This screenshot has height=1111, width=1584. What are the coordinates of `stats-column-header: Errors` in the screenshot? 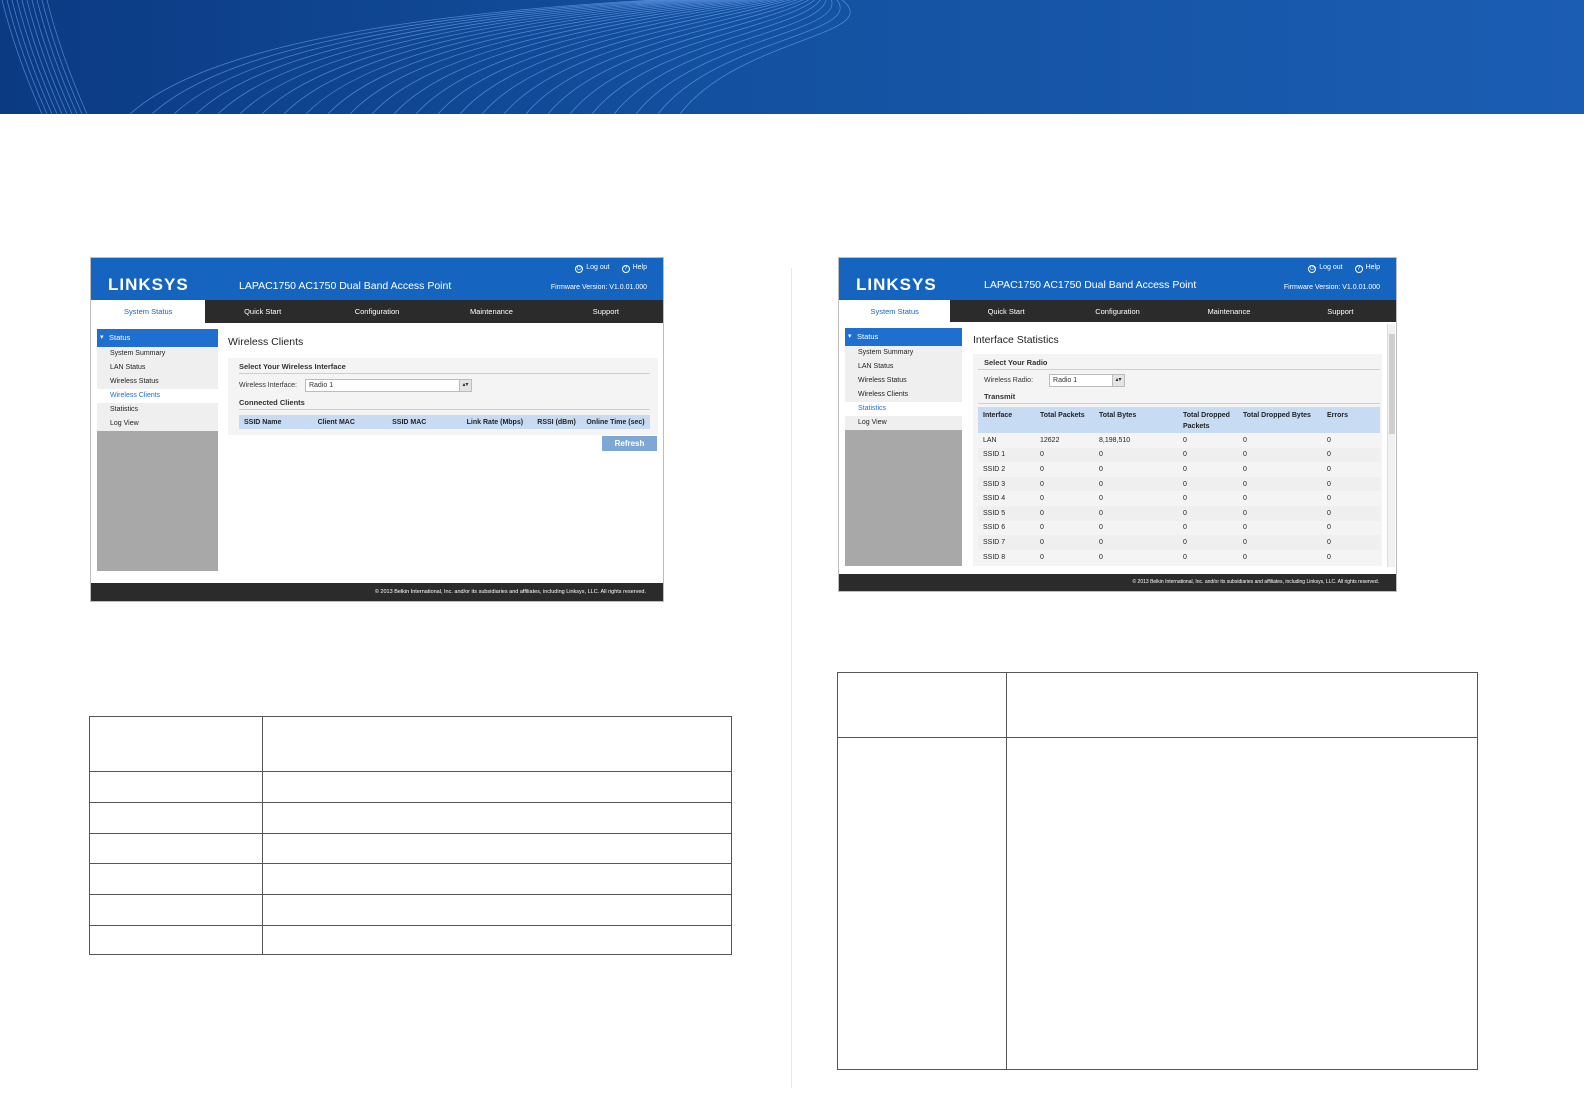 It's located at (1338, 415).